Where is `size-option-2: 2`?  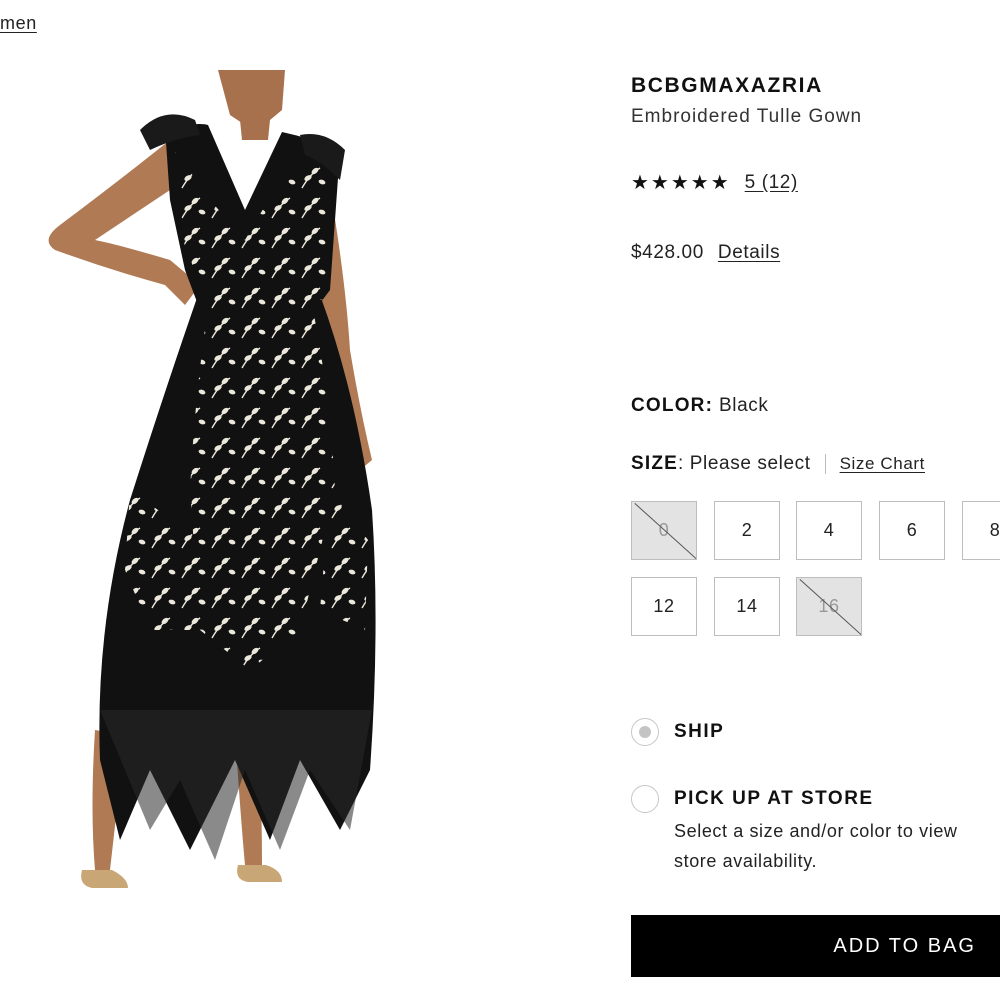 size-option-2: 2 is located at coordinates (747, 530).